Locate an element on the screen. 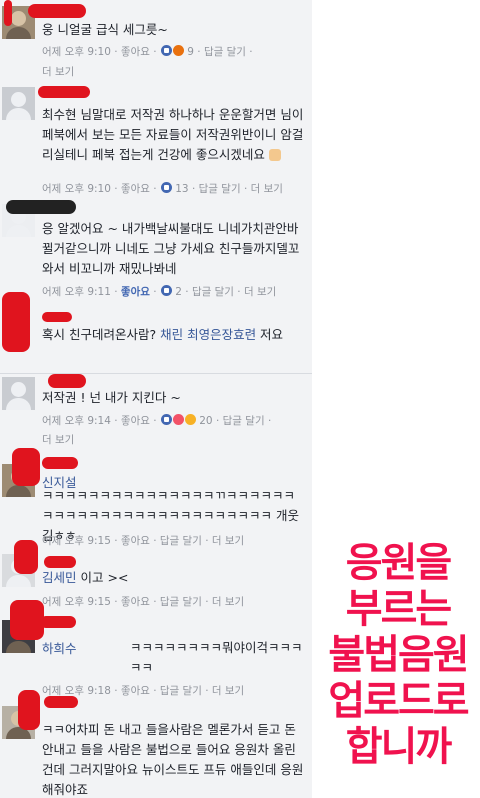  reaction-count: 20 is located at coordinates (205, 421).